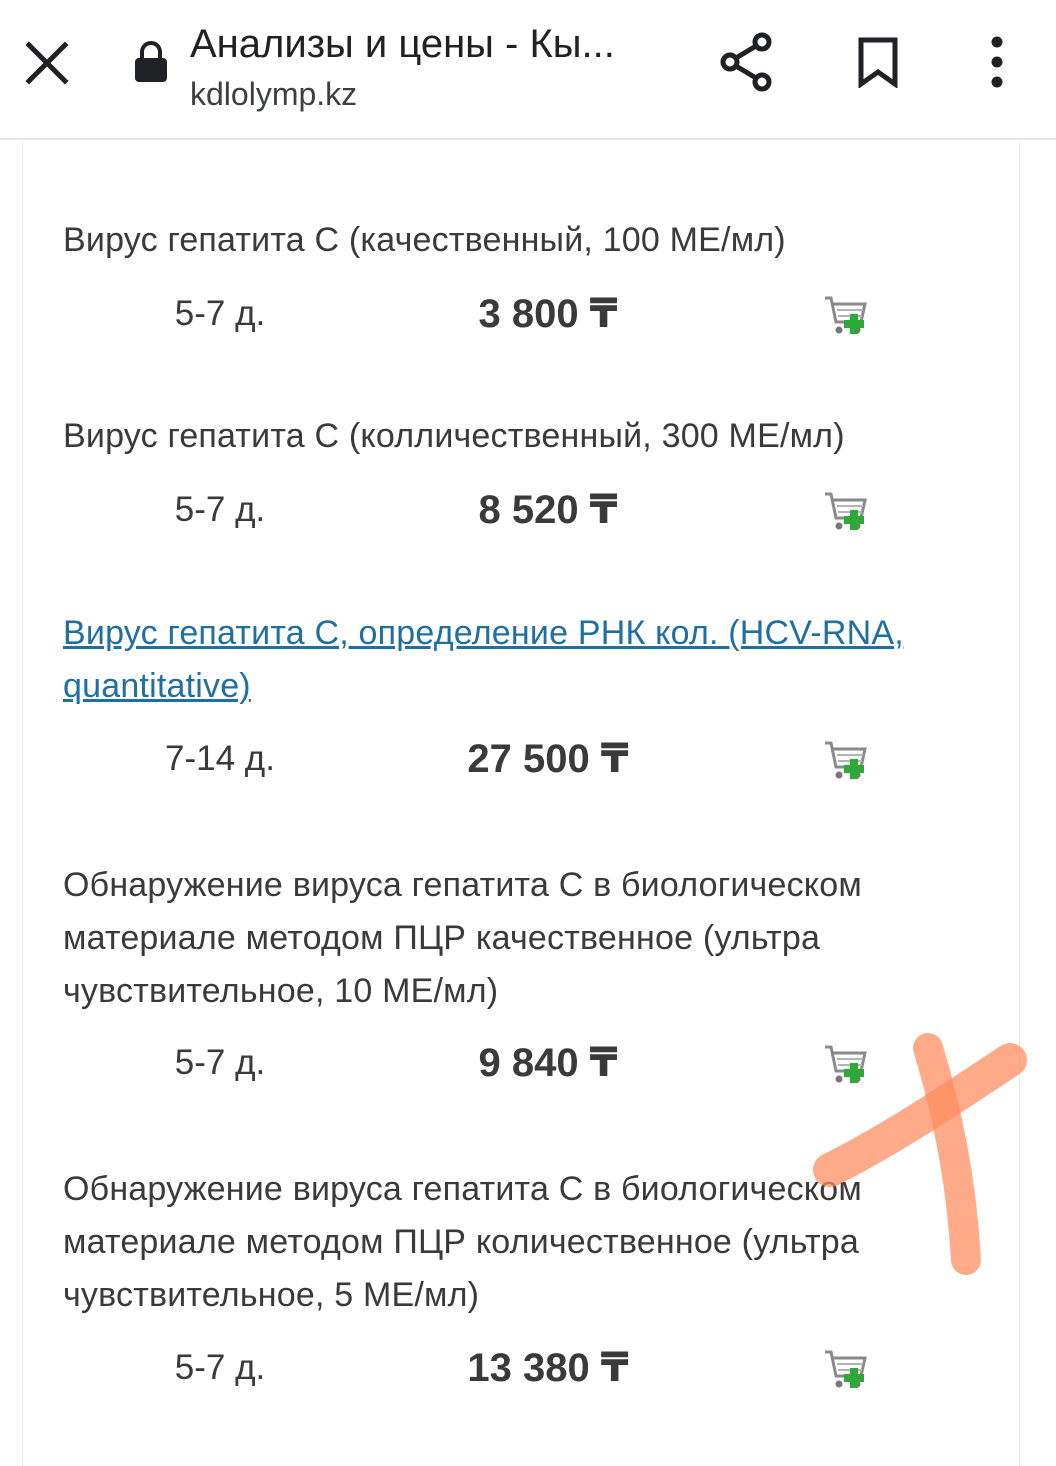 The width and height of the screenshot is (1056, 1466). Describe the element at coordinates (548, 759) in the screenshot. I see `test-price: 27 500 ₸` at that location.